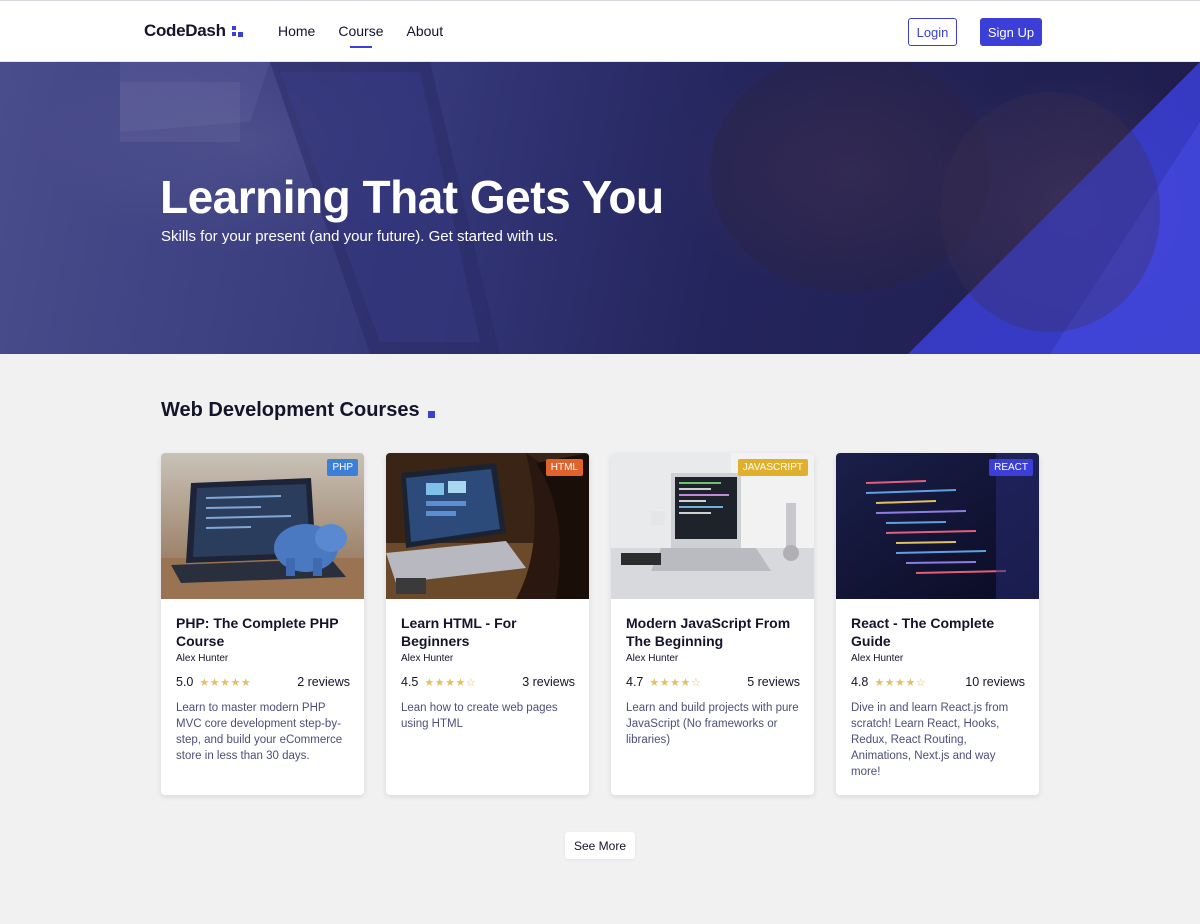 The width and height of the screenshot is (1200, 924). I want to click on logo-text: CodeDash, so click(185, 30).